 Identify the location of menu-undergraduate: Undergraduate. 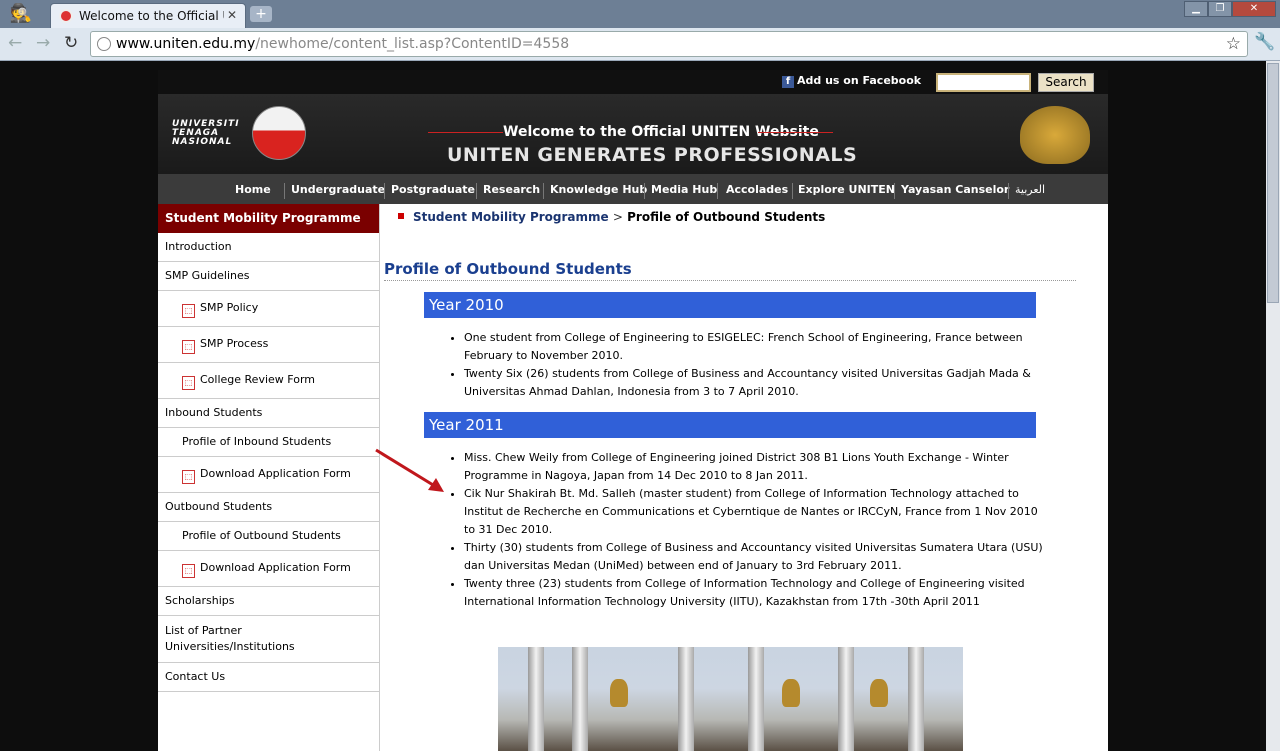
(338, 189).